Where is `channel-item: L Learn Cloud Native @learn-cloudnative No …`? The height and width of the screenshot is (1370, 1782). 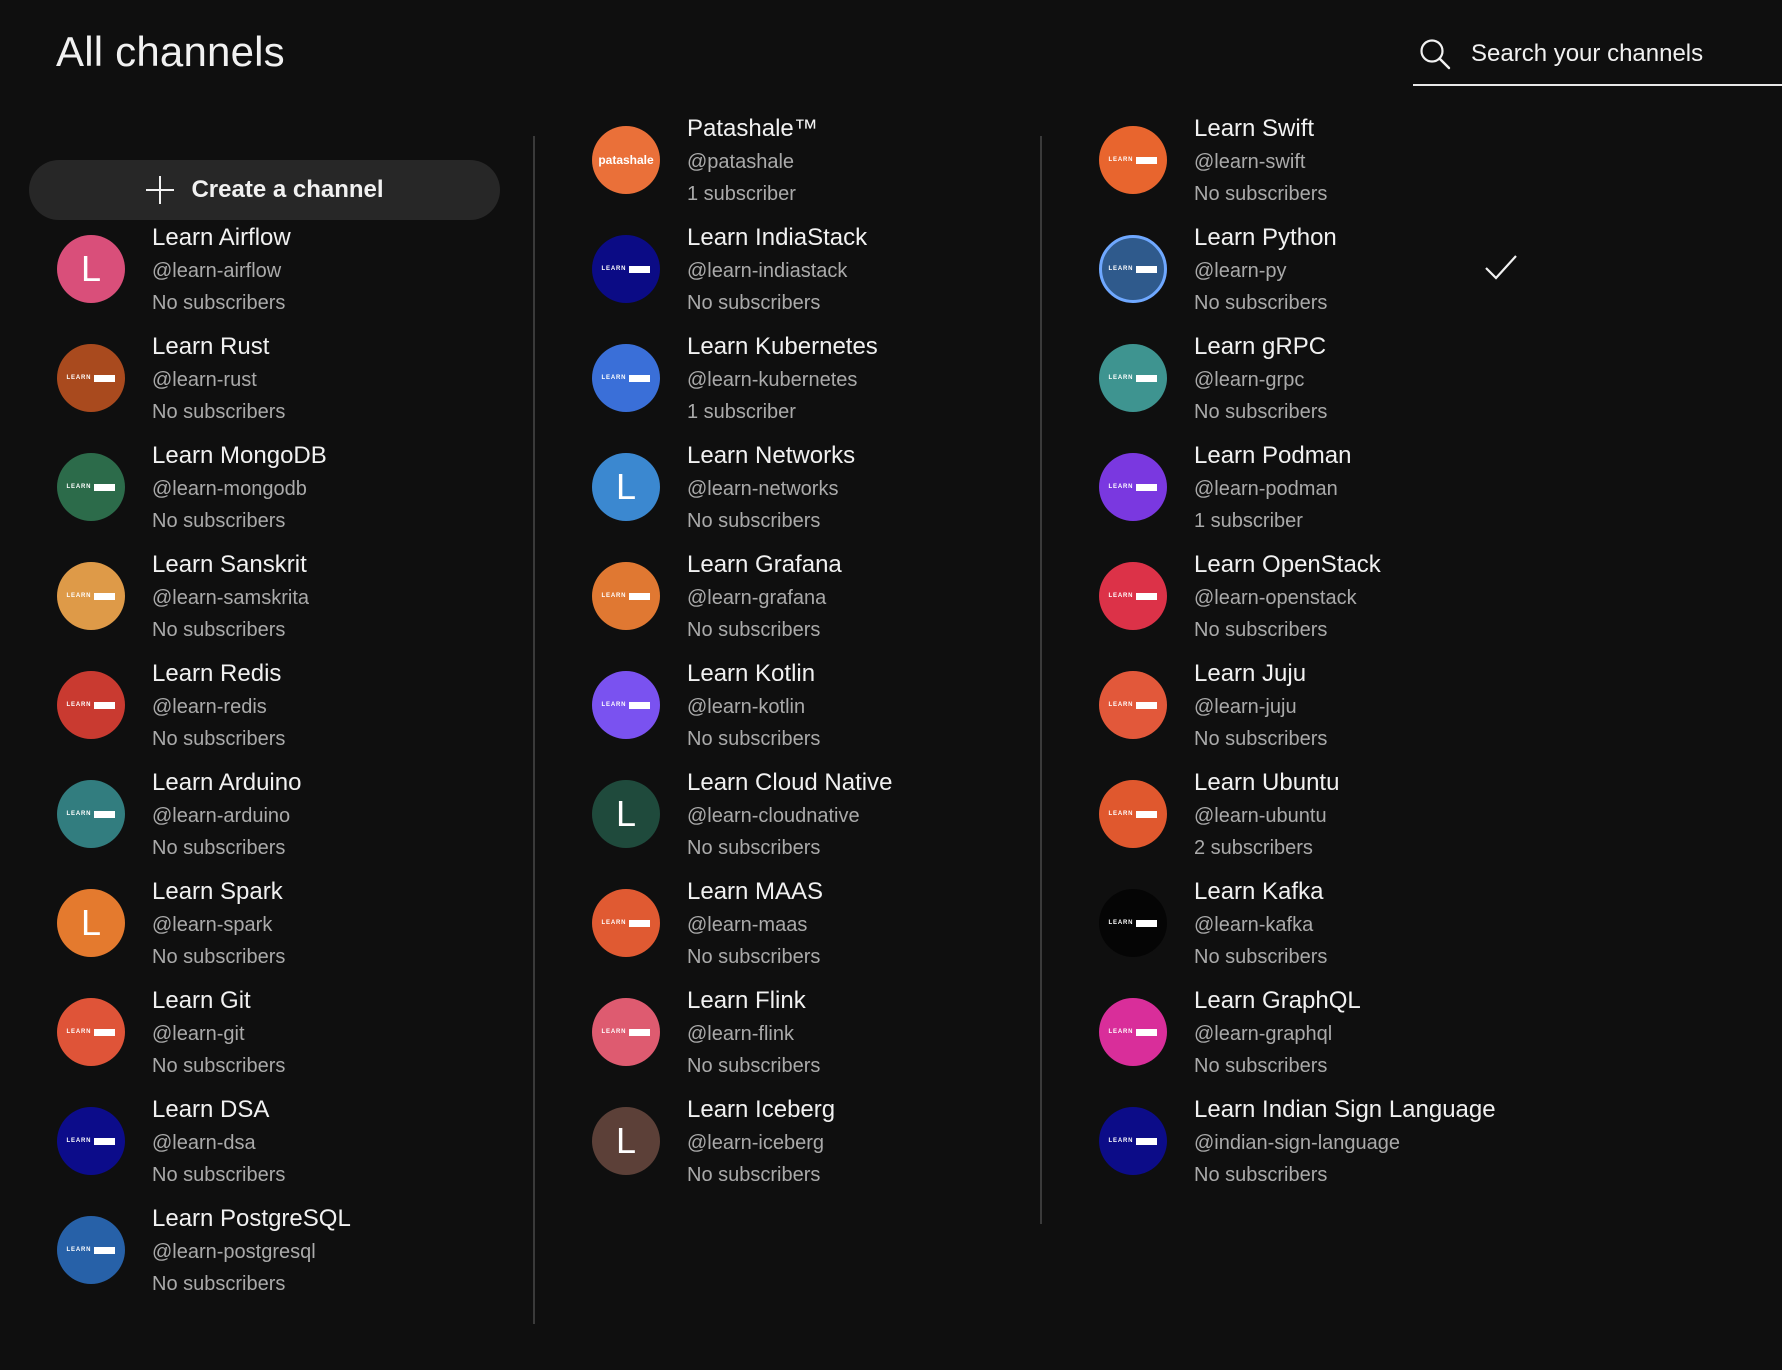 channel-item: L Learn Cloud Native @learn-cloudnative No … is located at coordinates (785, 819).